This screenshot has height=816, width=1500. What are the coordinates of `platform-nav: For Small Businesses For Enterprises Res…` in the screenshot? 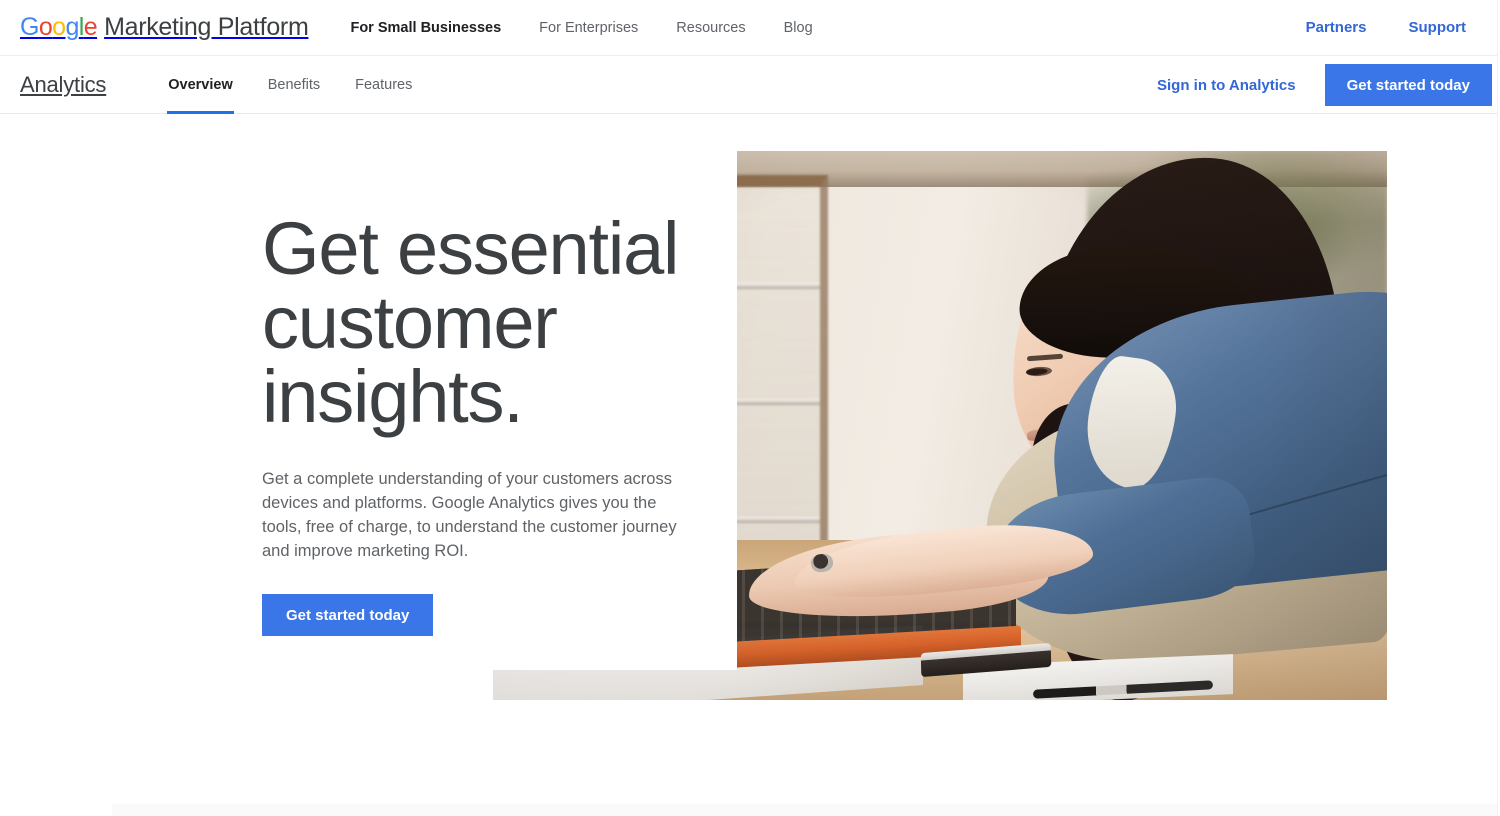 It's located at (581, 28).